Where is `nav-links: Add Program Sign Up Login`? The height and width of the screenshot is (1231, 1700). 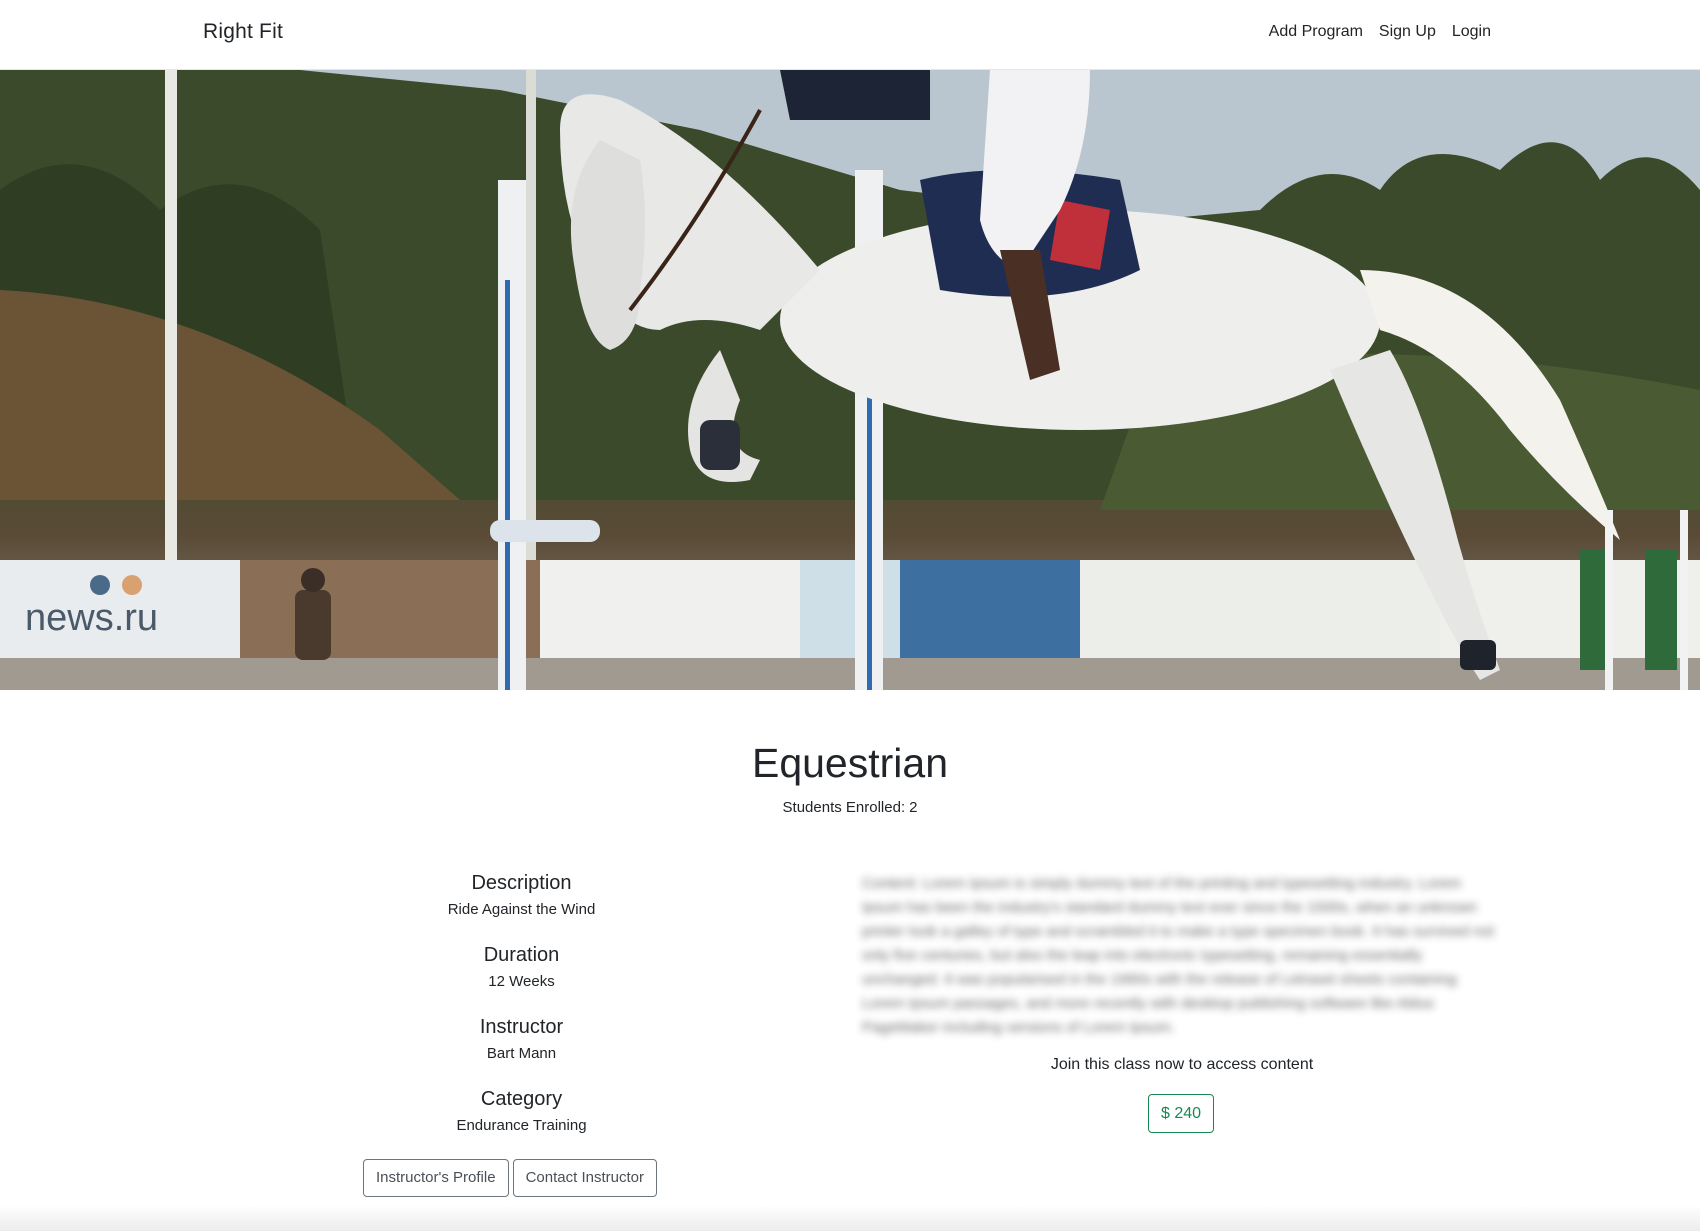
nav-links: Add Program Sign Up Login is located at coordinates (1380, 32).